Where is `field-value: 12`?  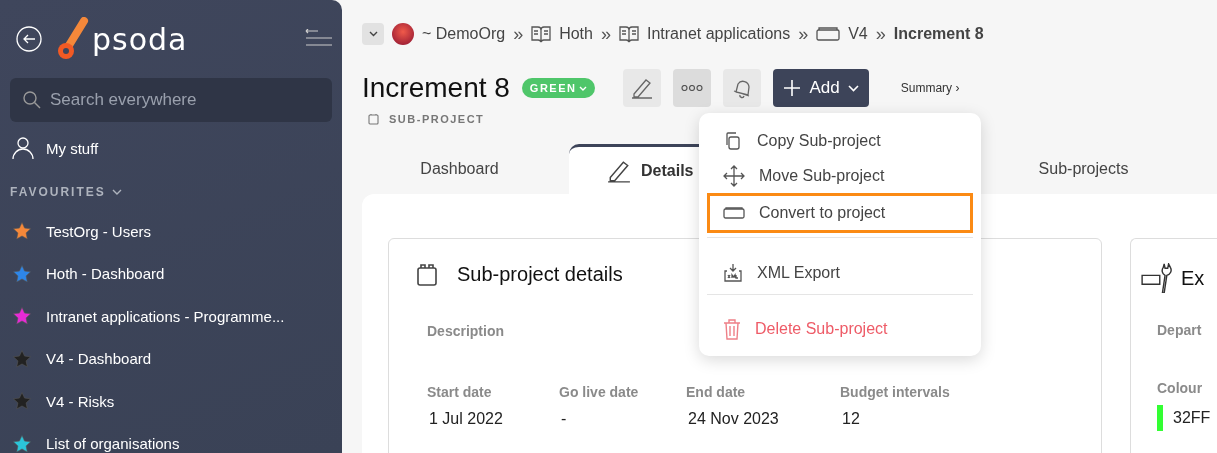 field-value: 12 is located at coordinates (851, 419).